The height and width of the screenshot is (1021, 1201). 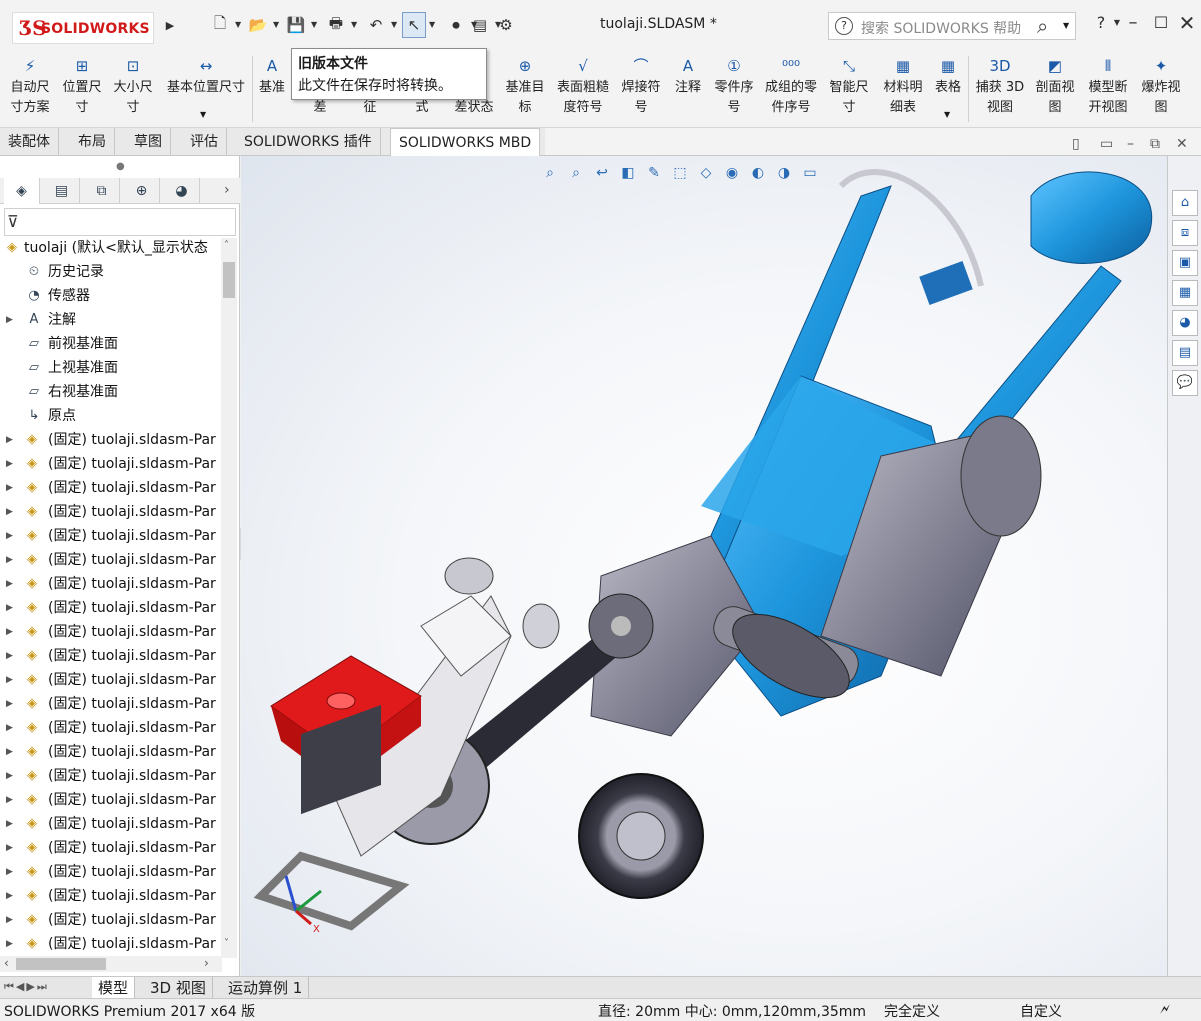 I want to click on maximize-button: ☐, so click(x=1161, y=23).